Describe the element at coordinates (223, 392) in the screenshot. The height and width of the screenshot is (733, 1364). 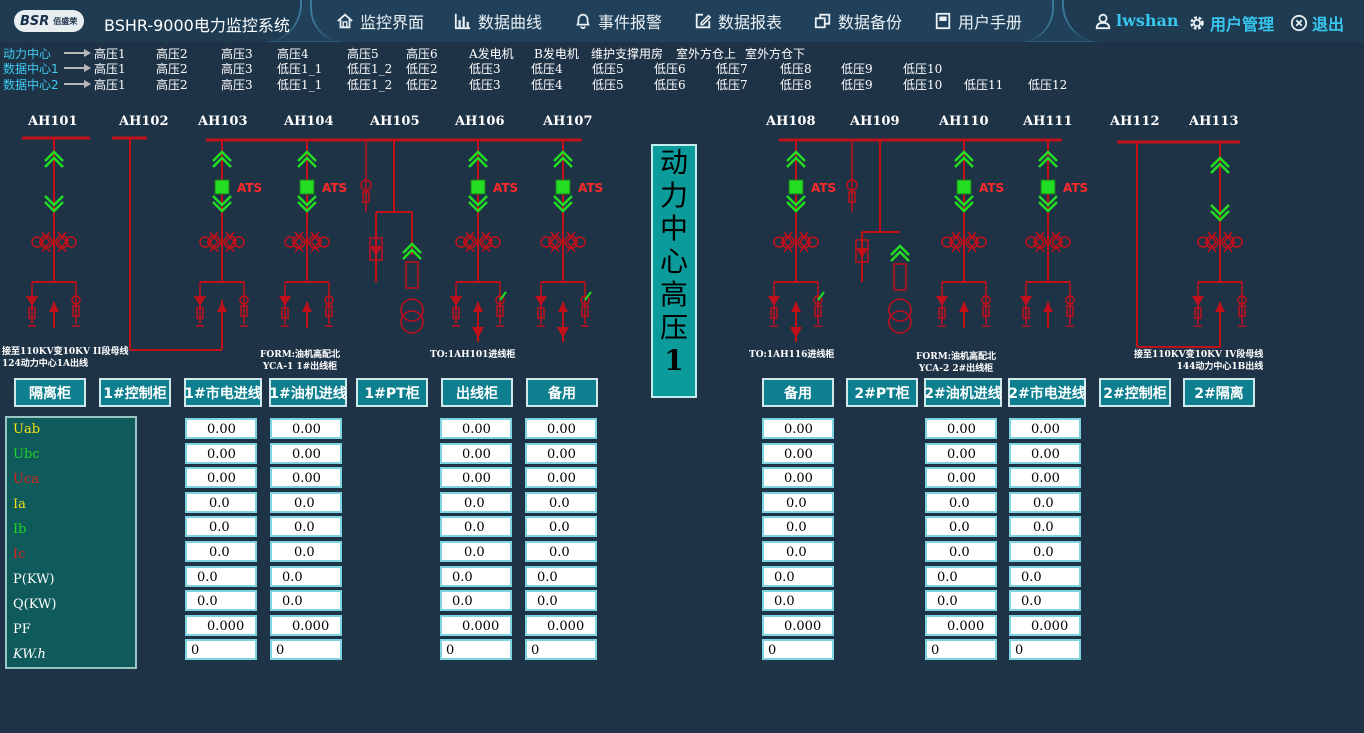
I see `cabinet-button: 1#市电进线` at that location.